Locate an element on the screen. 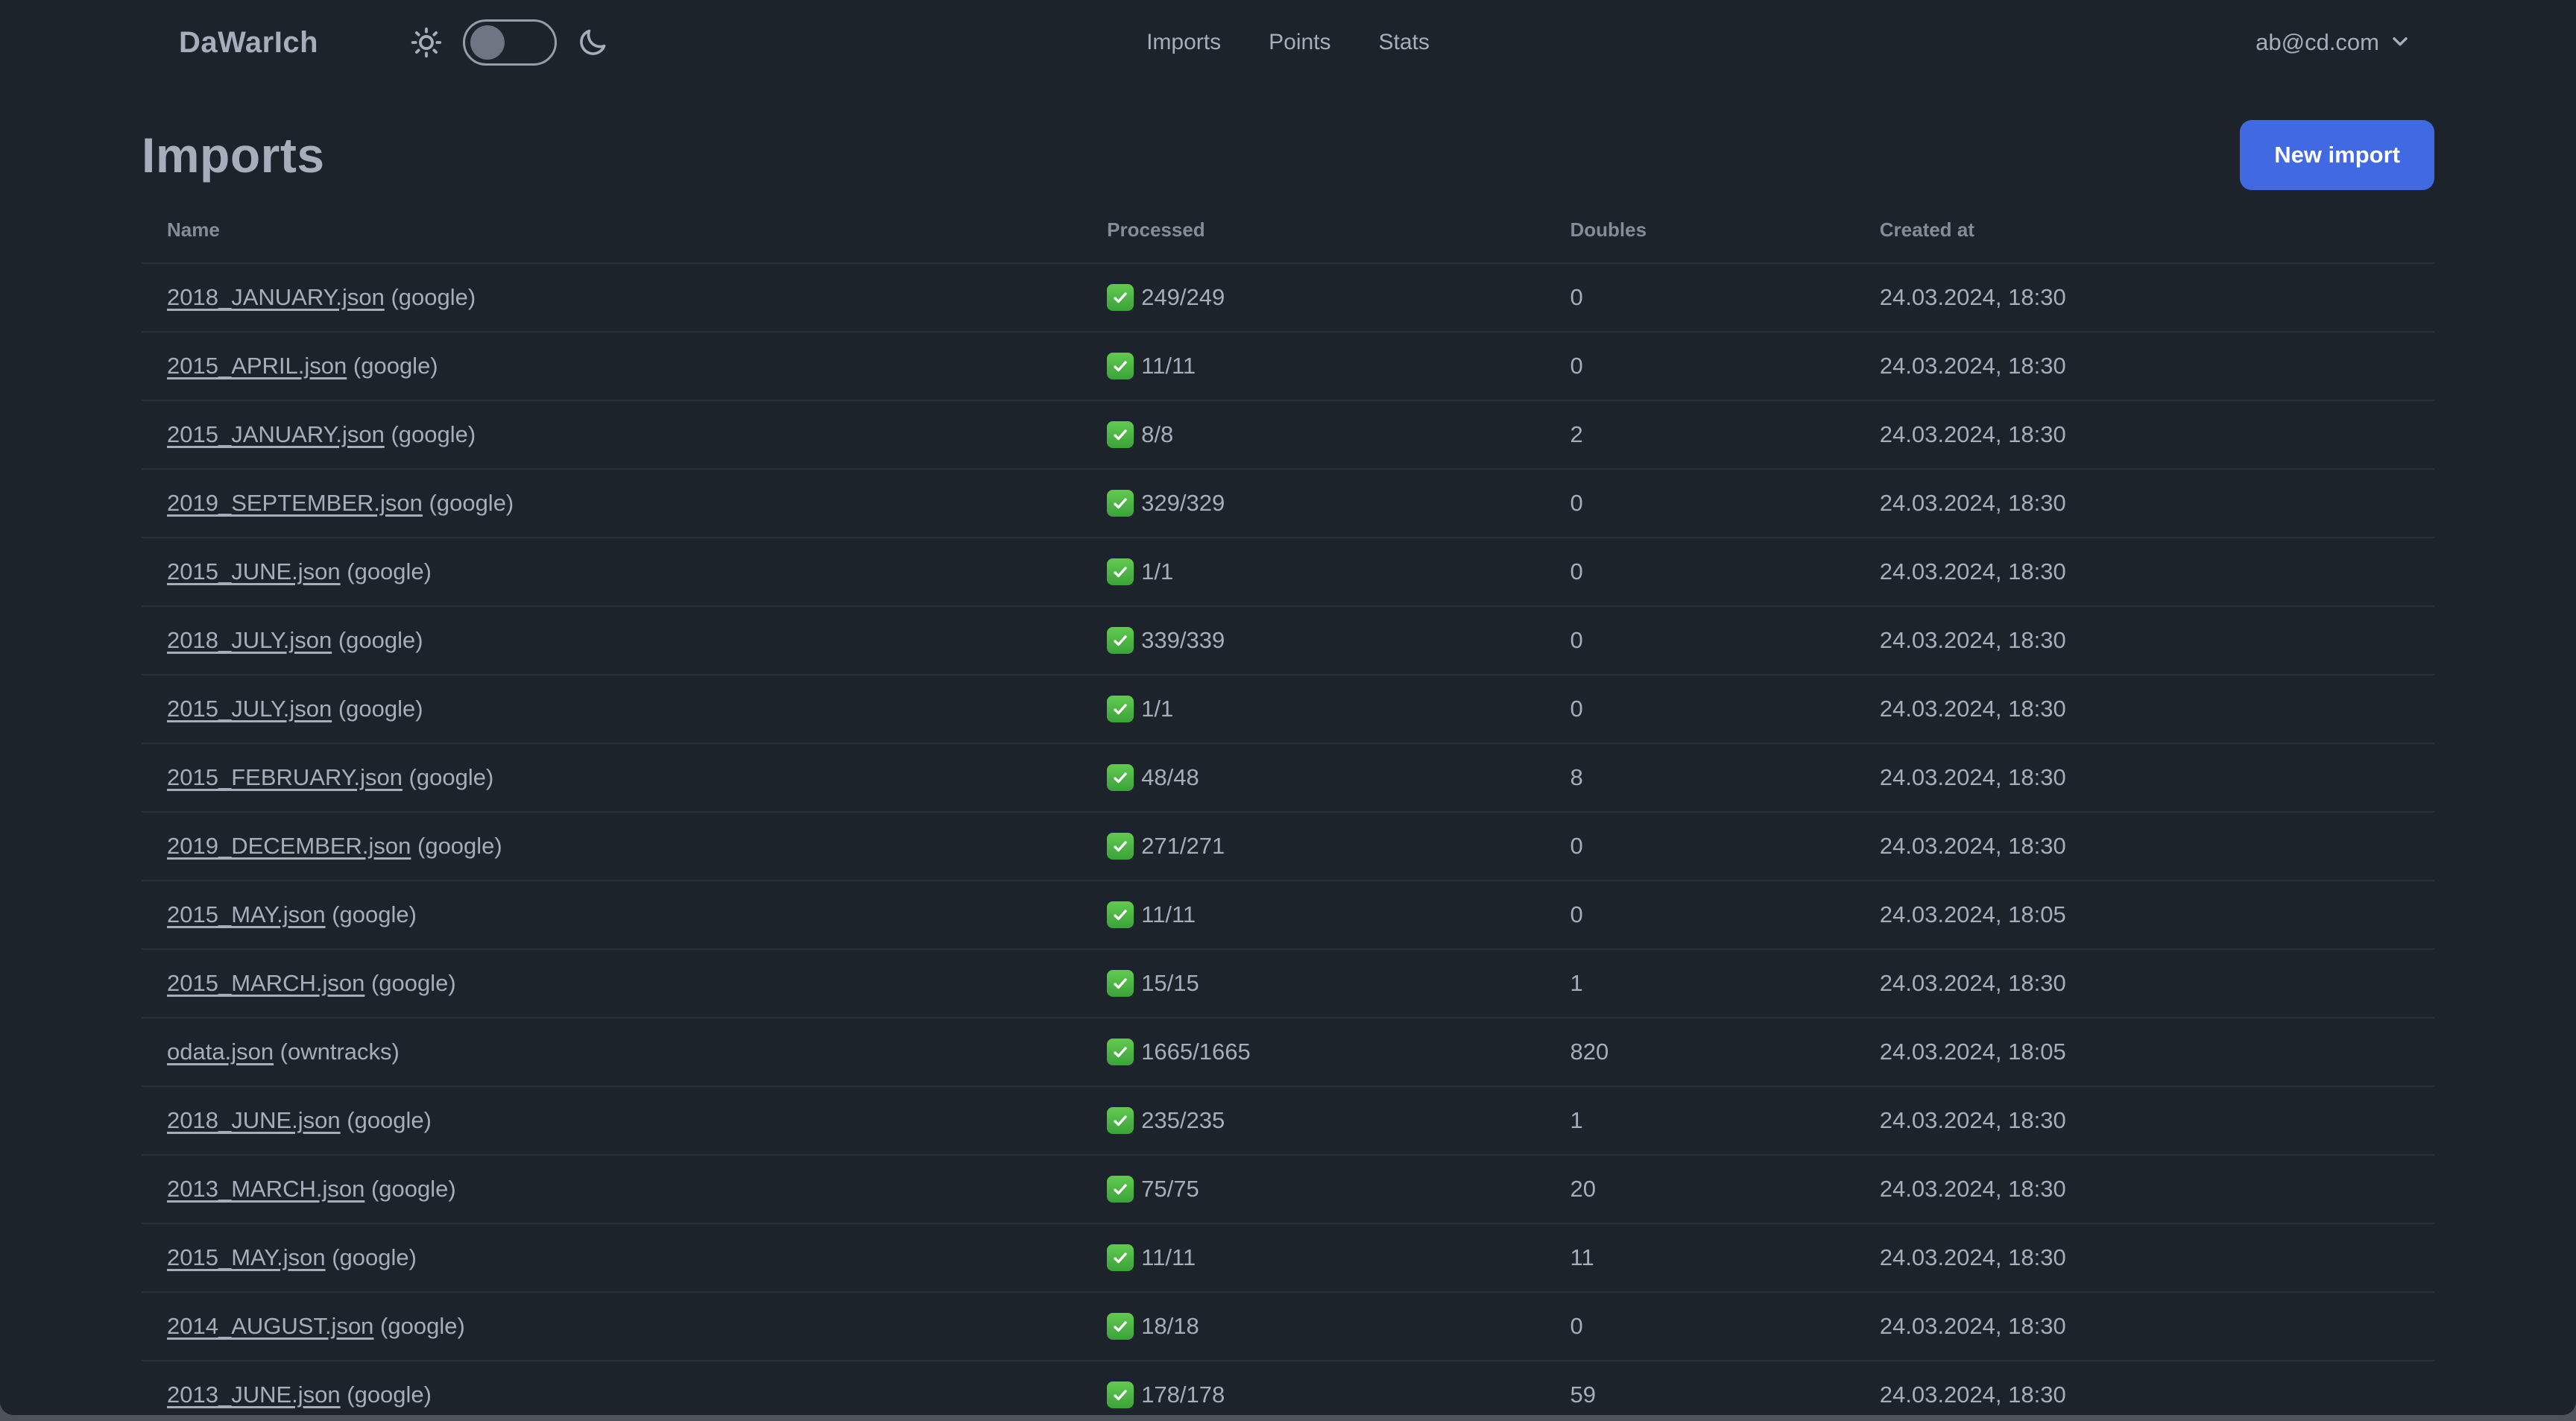 The width and height of the screenshot is (2576, 1421). nav-links: Imports Points Stats is located at coordinates (1288, 42).